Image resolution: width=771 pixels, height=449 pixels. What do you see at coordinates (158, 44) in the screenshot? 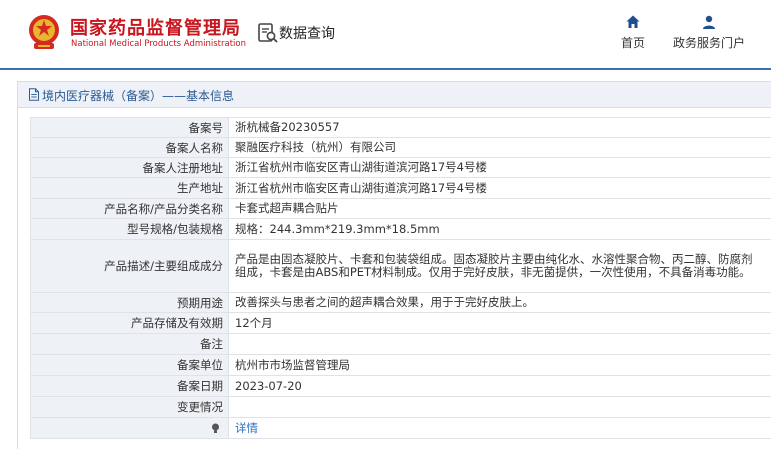
I see `org-name-en: National Medical Products Administration` at bounding box center [158, 44].